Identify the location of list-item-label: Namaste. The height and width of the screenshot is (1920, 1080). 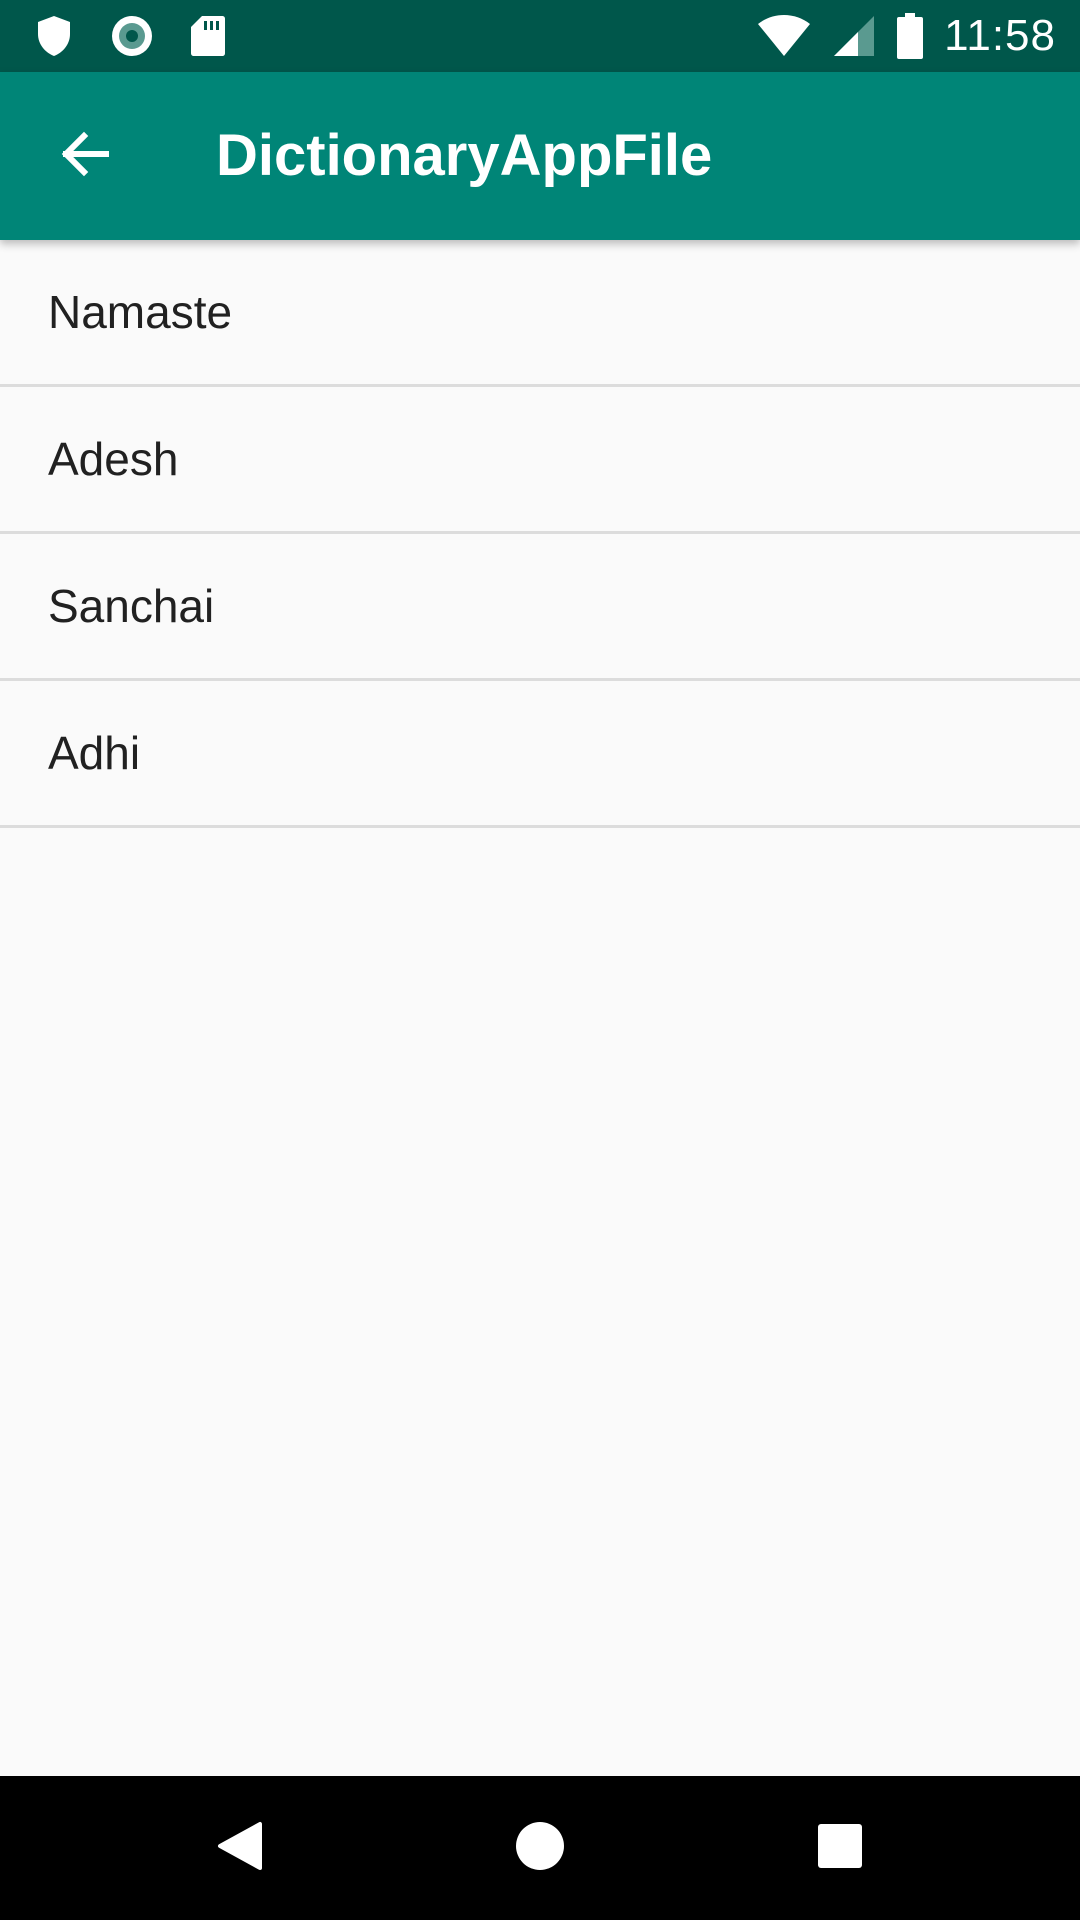
(140, 312).